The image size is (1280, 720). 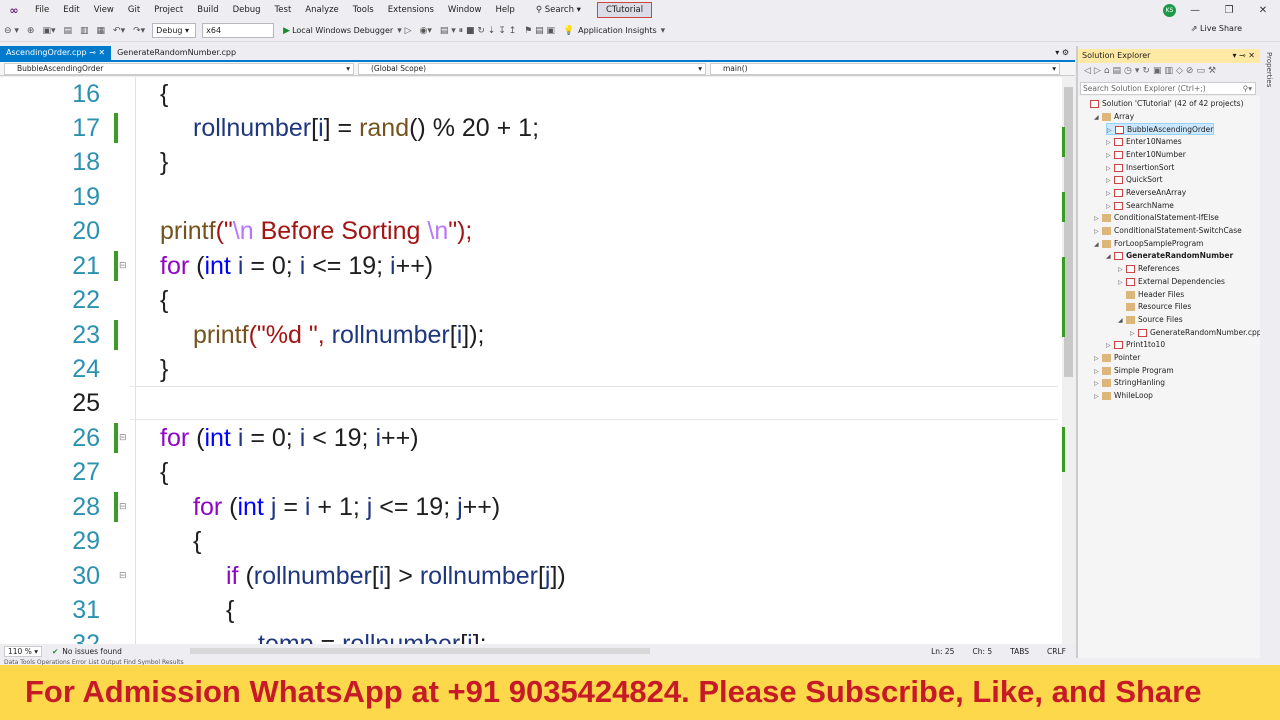 What do you see at coordinates (982, 651) in the screenshot?
I see `column-indicator: Ch: 5` at bounding box center [982, 651].